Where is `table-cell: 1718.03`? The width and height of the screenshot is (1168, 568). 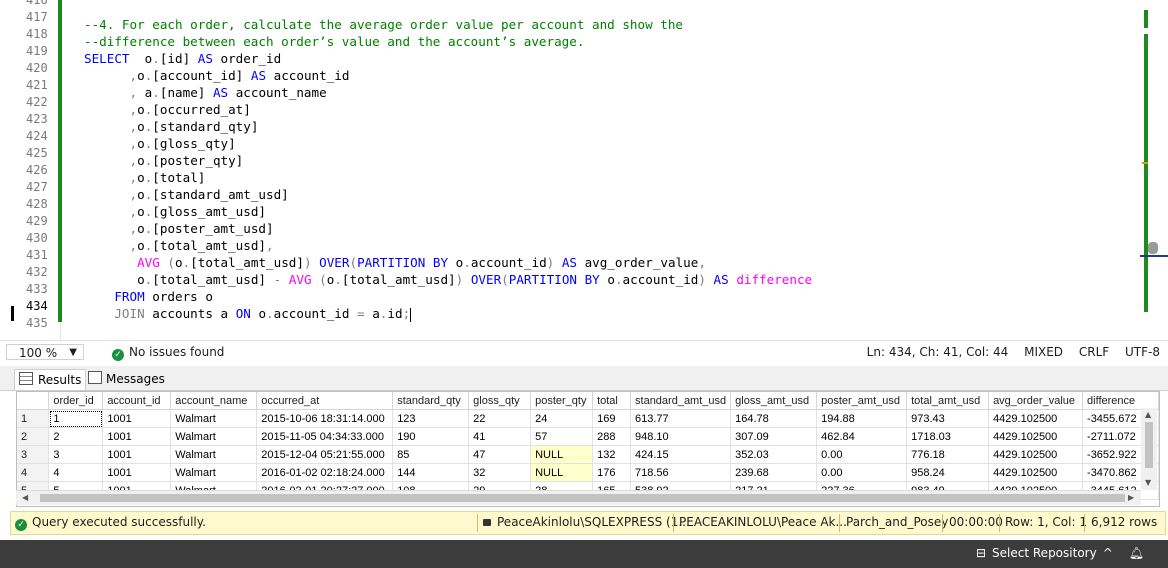 table-cell: 1718.03 is located at coordinates (948, 436).